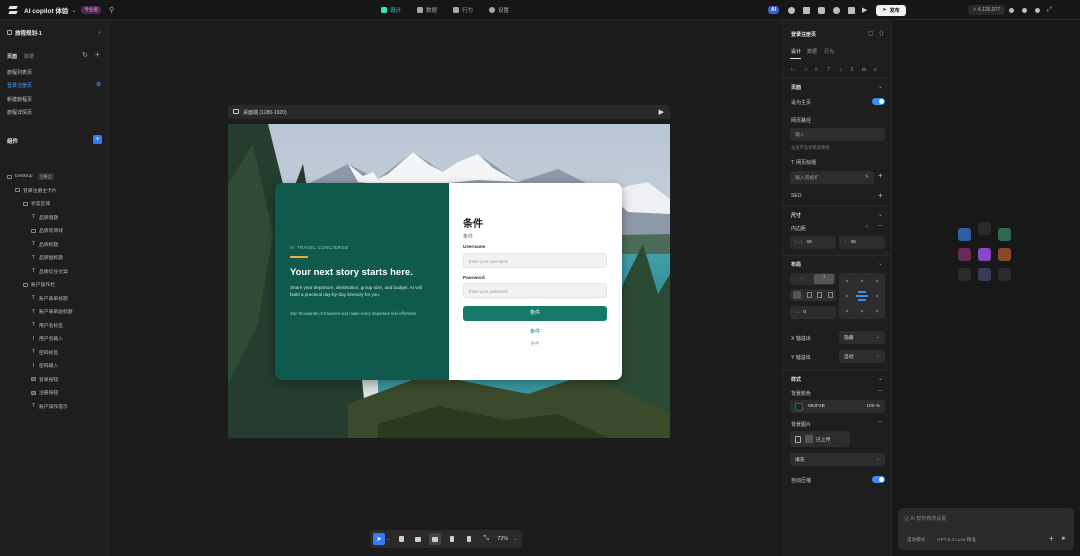  Describe the element at coordinates (44, 392) in the screenshot. I see `tree-item: 注册按钮` at that location.